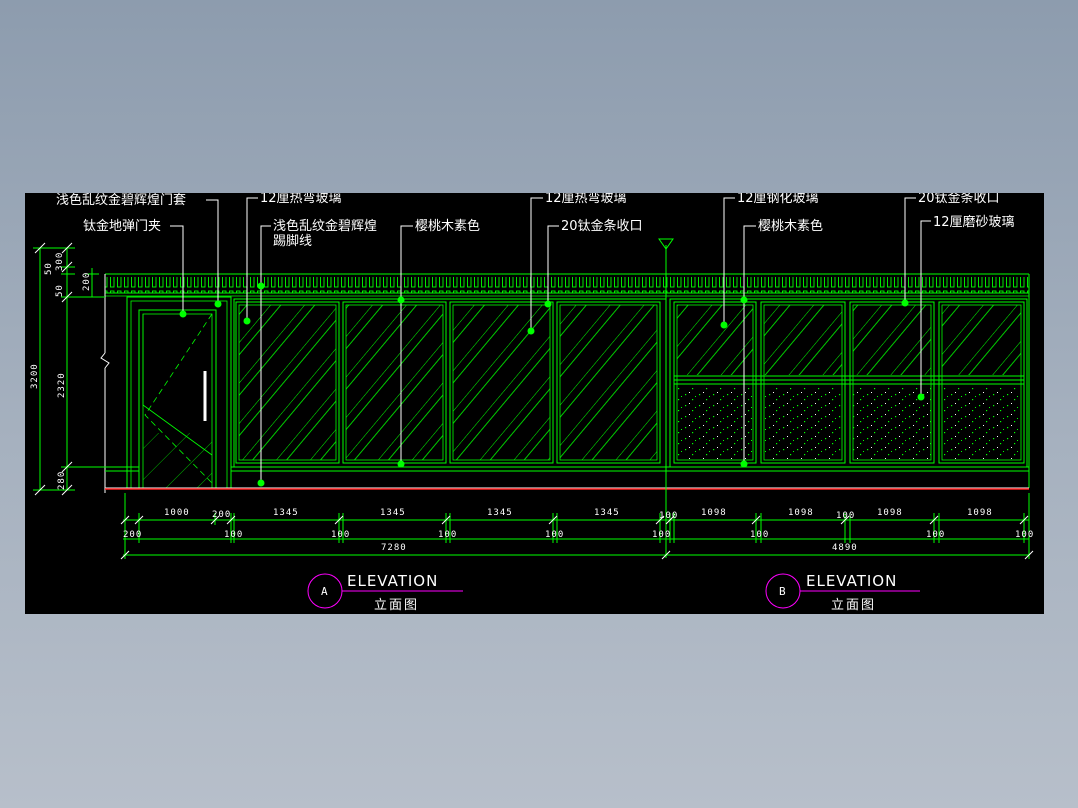 Image resolution: width=1078 pixels, height=808 pixels. Describe the element at coordinates (790, 226) in the screenshot. I see `label-cherry-wood-2: 樱桃木素色` at that location.